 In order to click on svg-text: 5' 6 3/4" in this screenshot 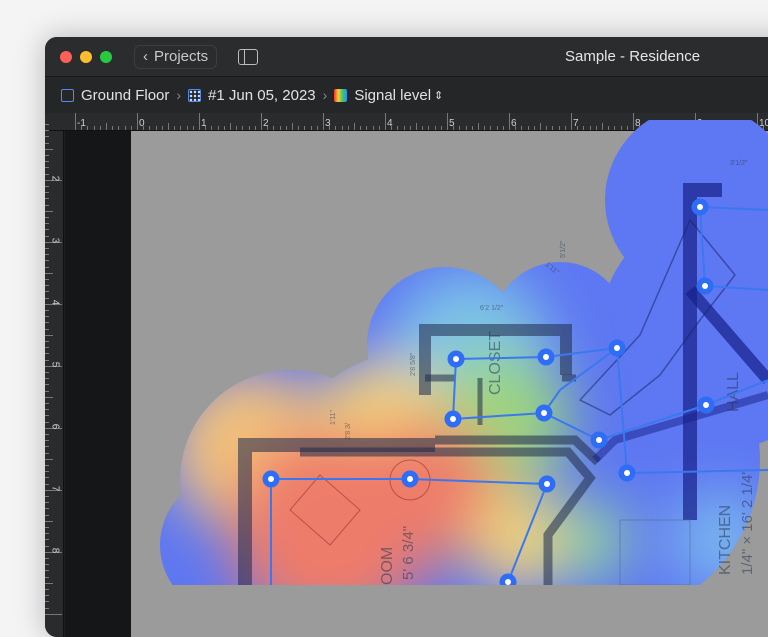, I will do `click(408, 553)`.